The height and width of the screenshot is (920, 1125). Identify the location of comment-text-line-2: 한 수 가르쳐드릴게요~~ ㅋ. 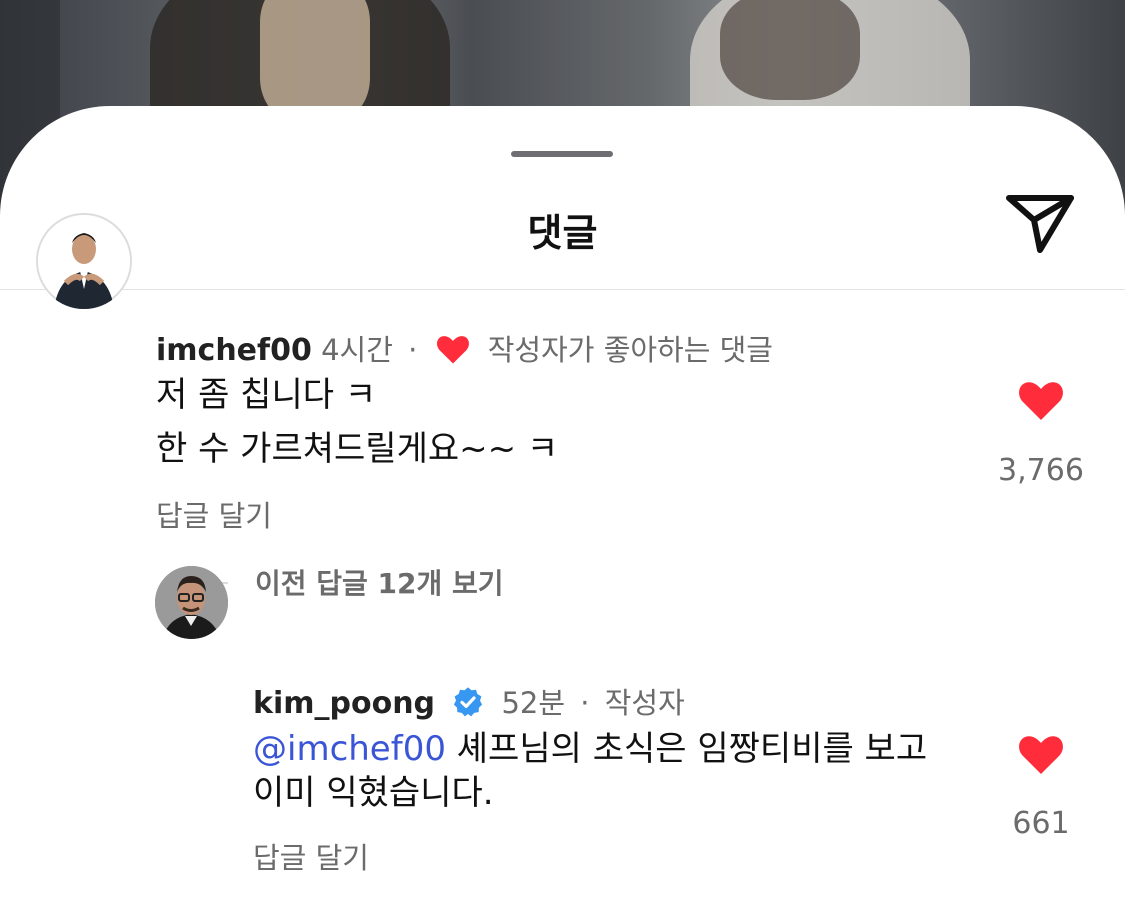
(357, 449).